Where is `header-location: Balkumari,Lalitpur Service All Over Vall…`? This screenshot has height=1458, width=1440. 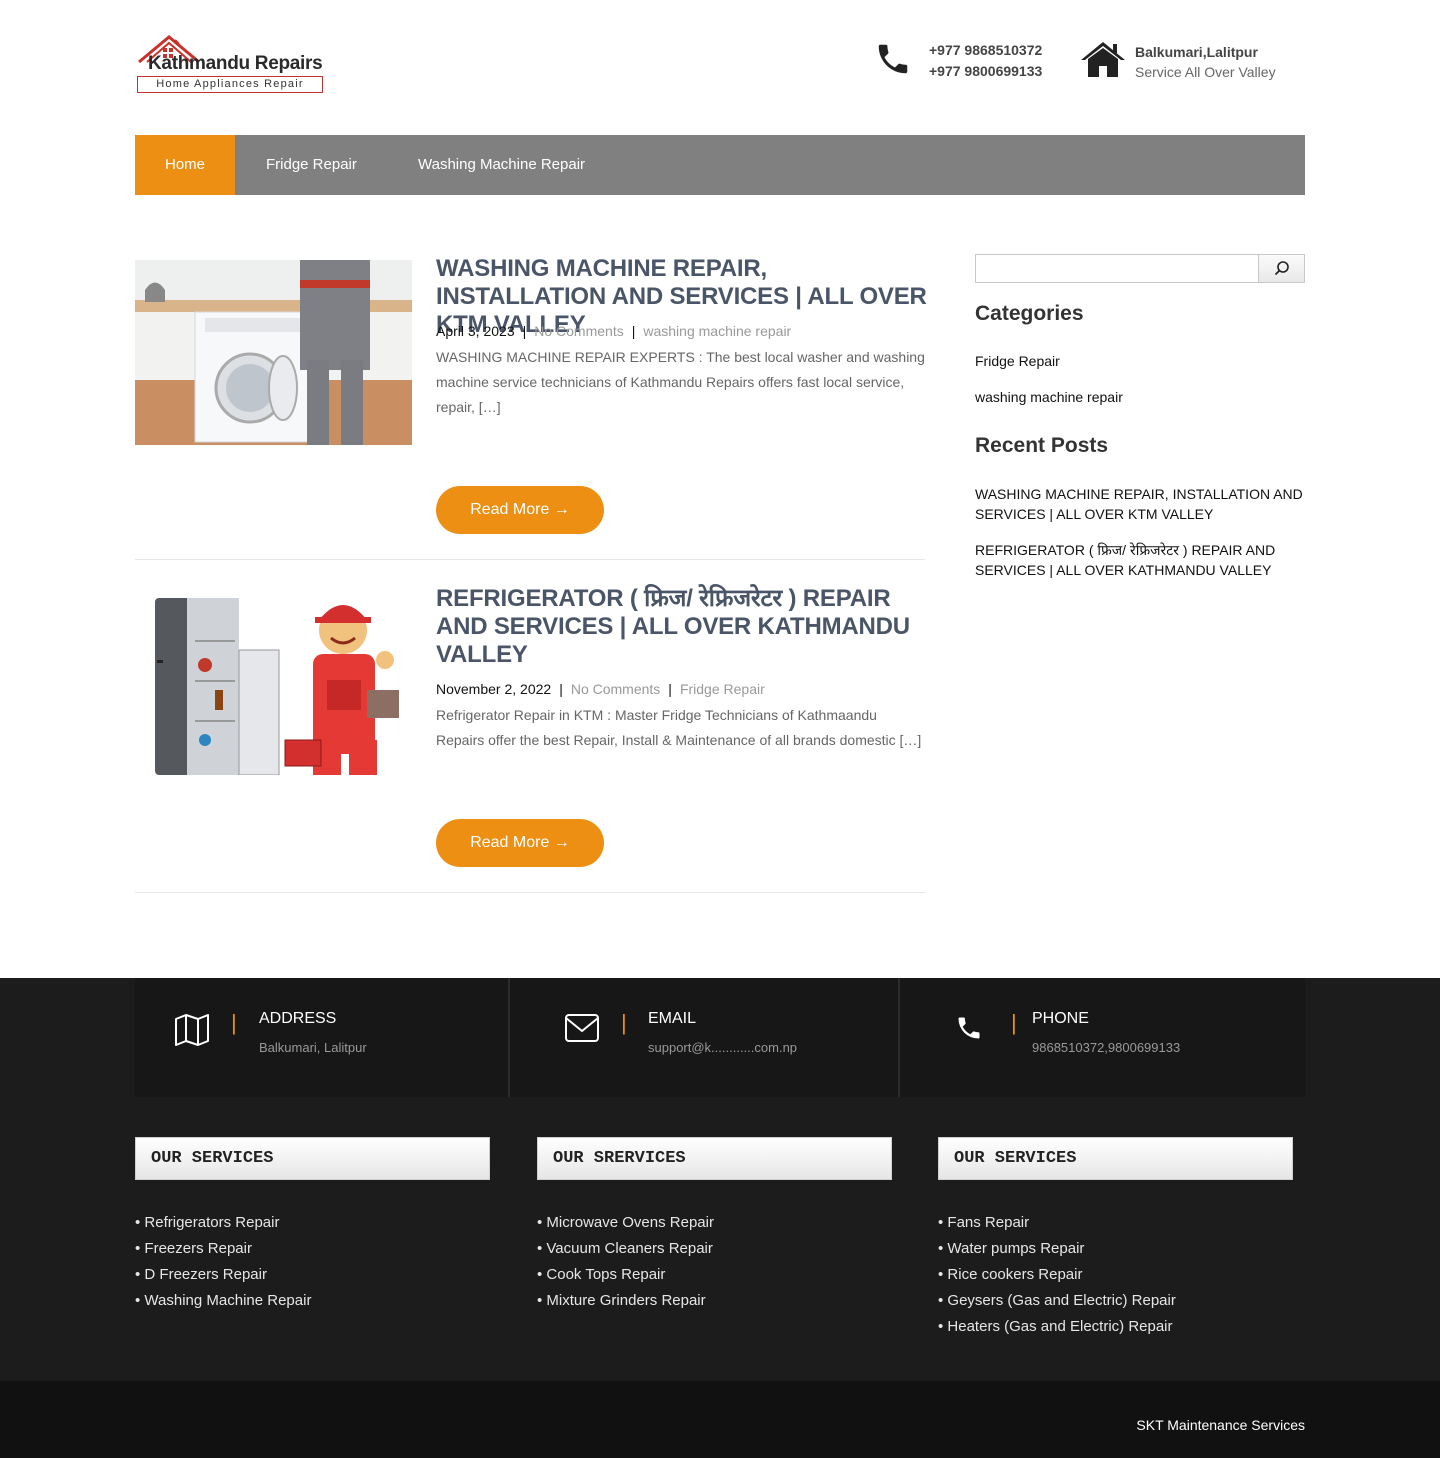
header-location: Balkumari,Lalitpur Service All Over Vall… is located at coordinates (1185, 65).